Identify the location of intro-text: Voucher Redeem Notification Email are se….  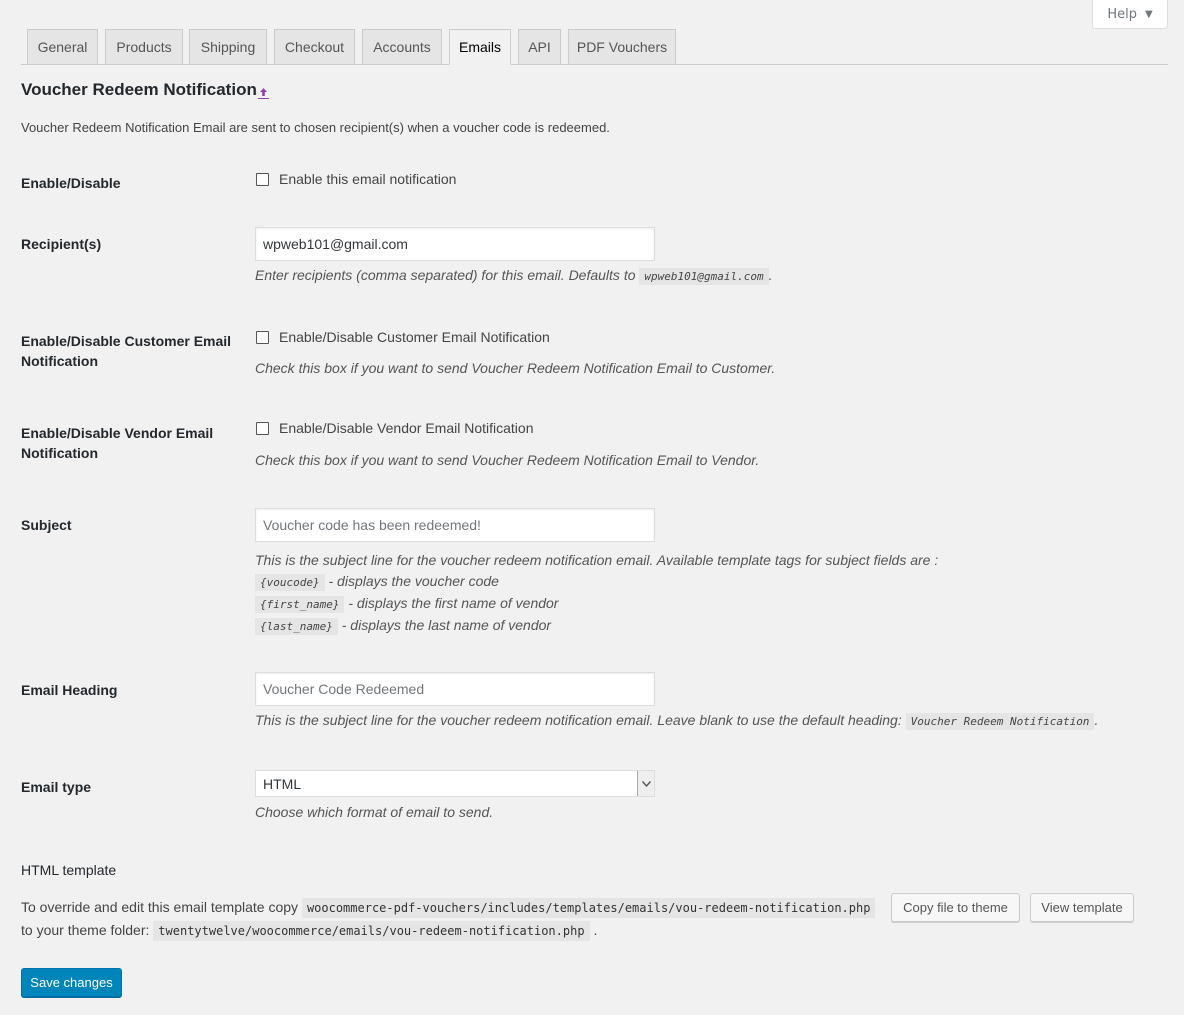
(315, 127).